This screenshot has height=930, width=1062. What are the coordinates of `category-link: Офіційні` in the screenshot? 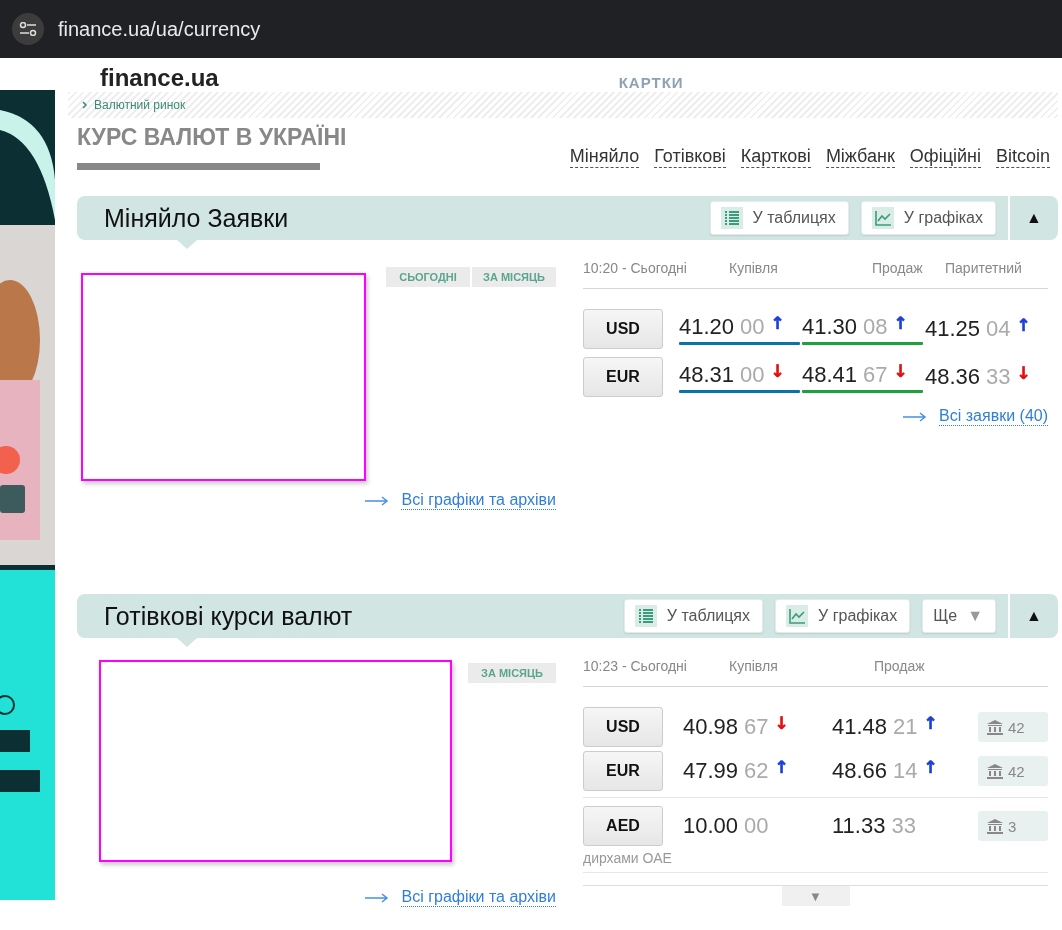 It's located at (945, 157).